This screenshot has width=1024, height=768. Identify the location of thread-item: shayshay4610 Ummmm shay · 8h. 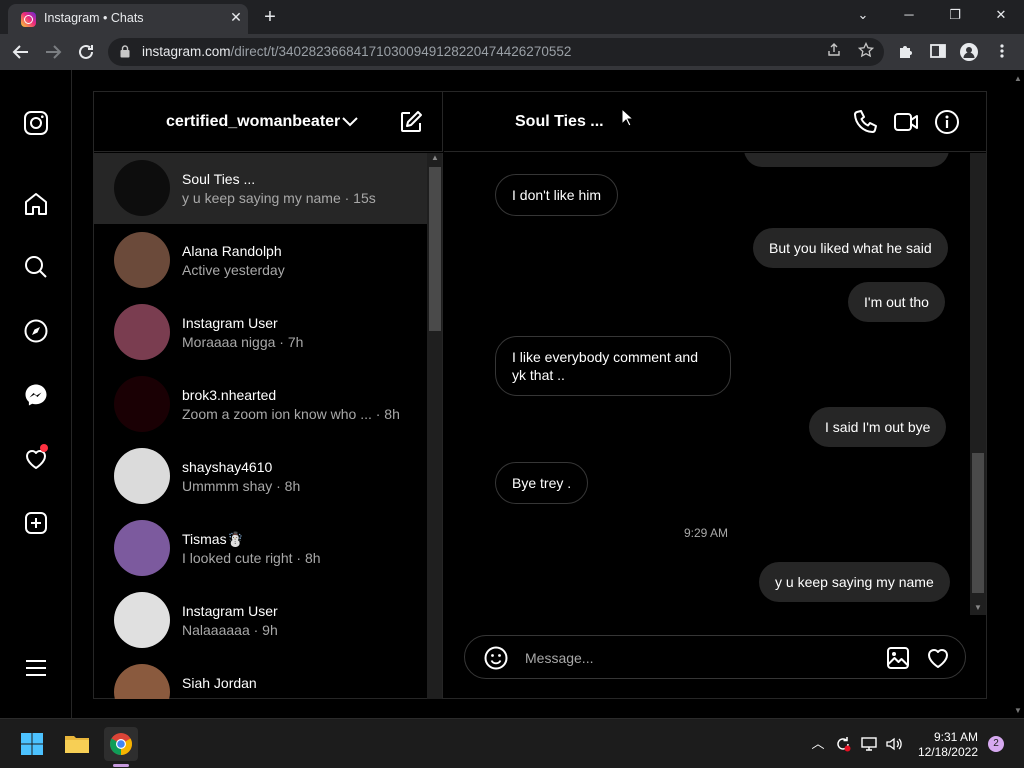
(260, 476).